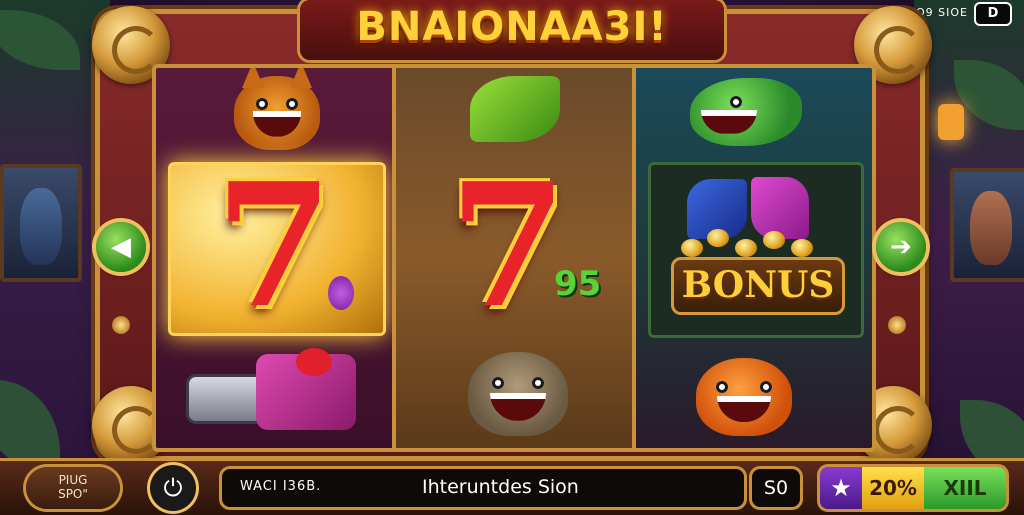 The width and height of the screenshot is (1024, 515). What do you see at coordinates (41, 223) in the screenshot?
I see `wall-portrait-left` at bounding box center [41, 223].